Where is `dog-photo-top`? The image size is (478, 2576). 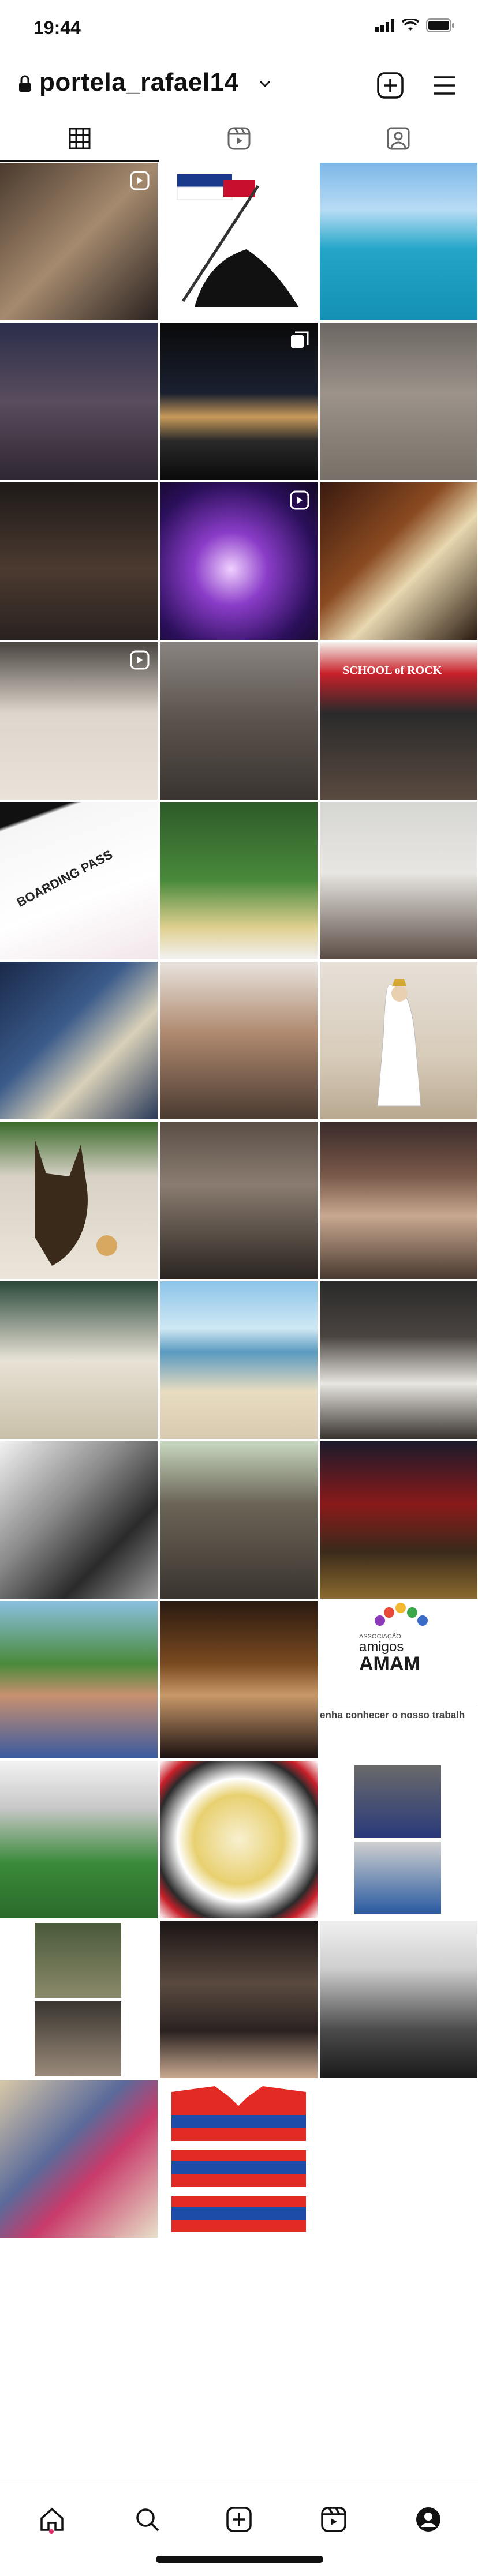
dog-photo-top is located at coordinates (78, 1960).